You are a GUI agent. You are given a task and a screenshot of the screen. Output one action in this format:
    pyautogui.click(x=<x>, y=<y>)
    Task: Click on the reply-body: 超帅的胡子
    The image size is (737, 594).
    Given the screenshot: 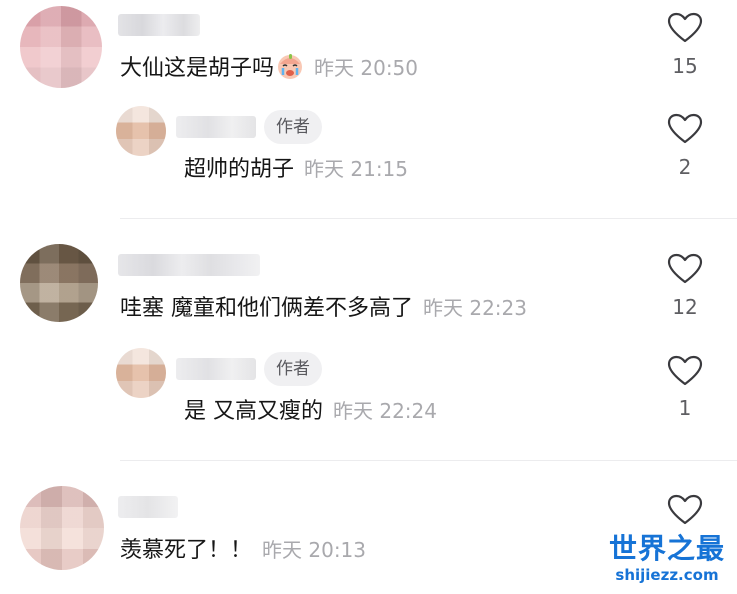 What is the action you would take?
    pyautogui.click(x=239, y=169)
    